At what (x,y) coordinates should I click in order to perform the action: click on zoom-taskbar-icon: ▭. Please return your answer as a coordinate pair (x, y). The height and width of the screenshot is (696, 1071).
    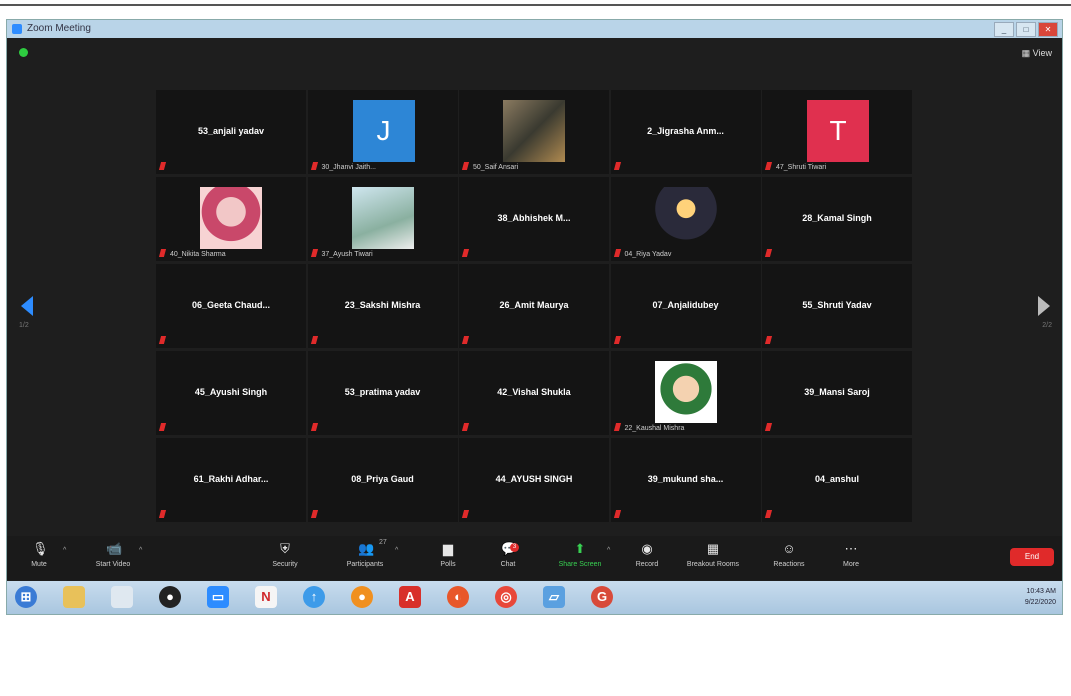
    Looking at the image, I should click on (218, 597).